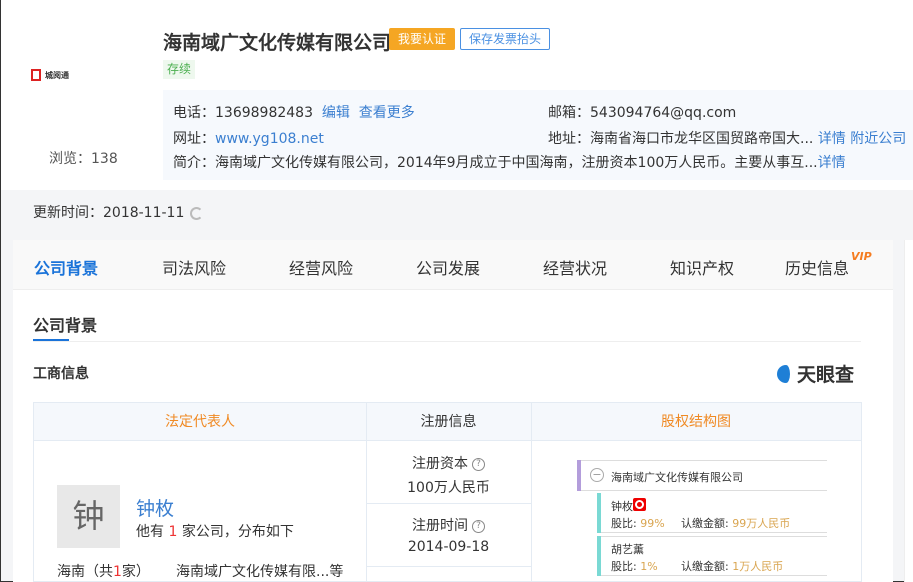 The width and height of the screenshot is (913, 582). I want to click on status-badge: 存续, so click(179, 69).